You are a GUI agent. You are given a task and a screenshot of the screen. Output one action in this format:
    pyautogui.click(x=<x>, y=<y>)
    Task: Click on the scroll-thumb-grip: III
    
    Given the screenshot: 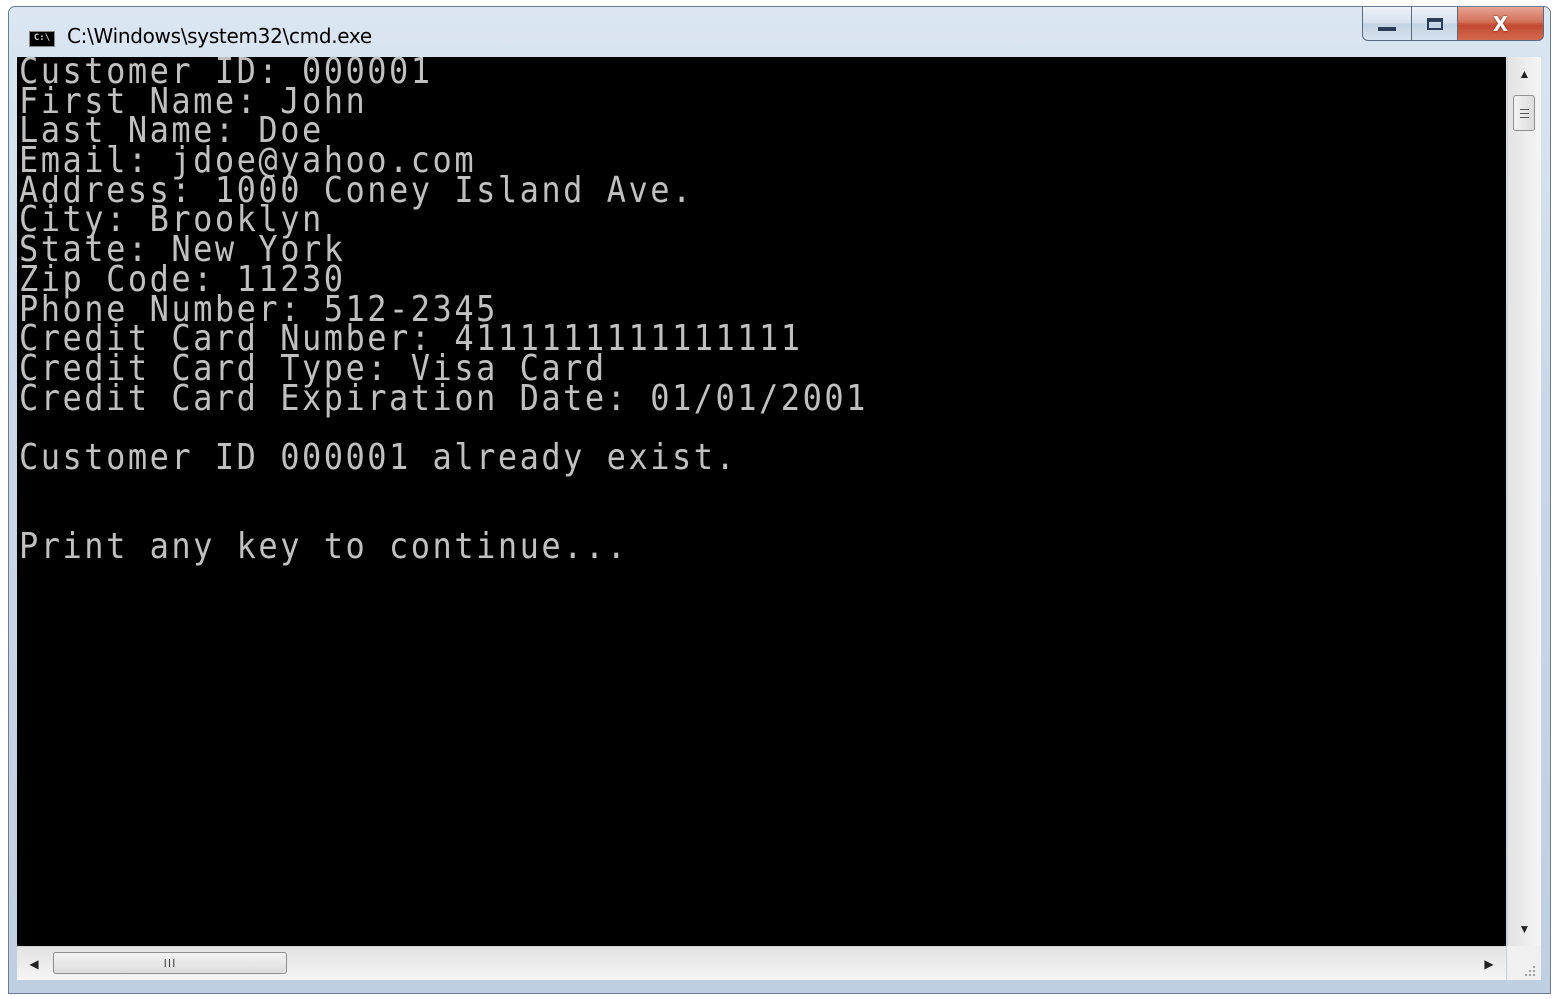 What is the action you would take?
    pyautogui.click(x=170, y=963)
    